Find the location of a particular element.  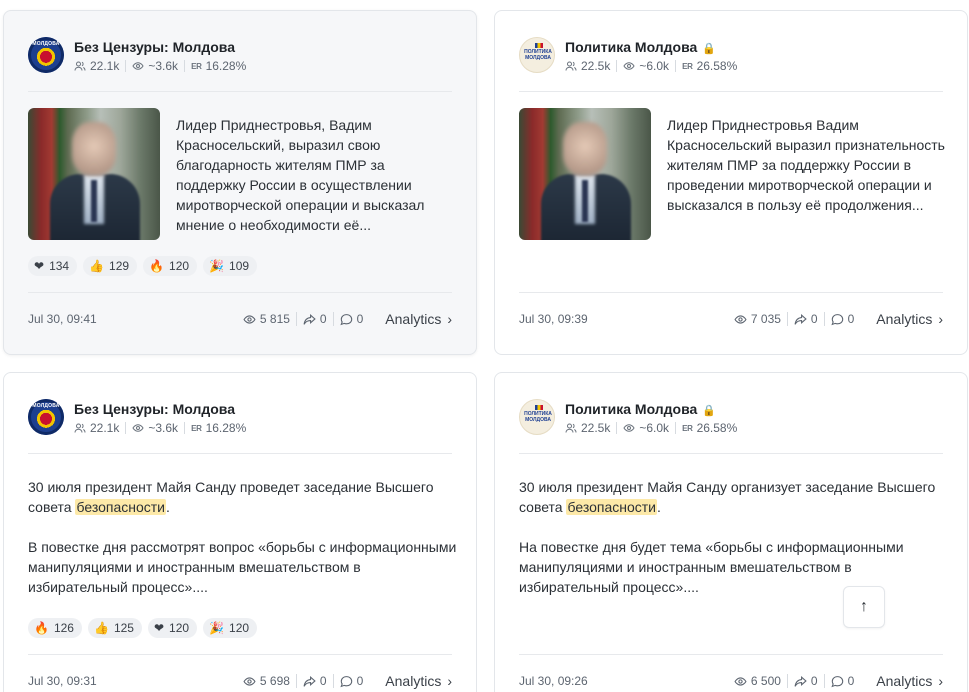

reaction-chip: 🎉 109 is located at coordinates (230, 266).